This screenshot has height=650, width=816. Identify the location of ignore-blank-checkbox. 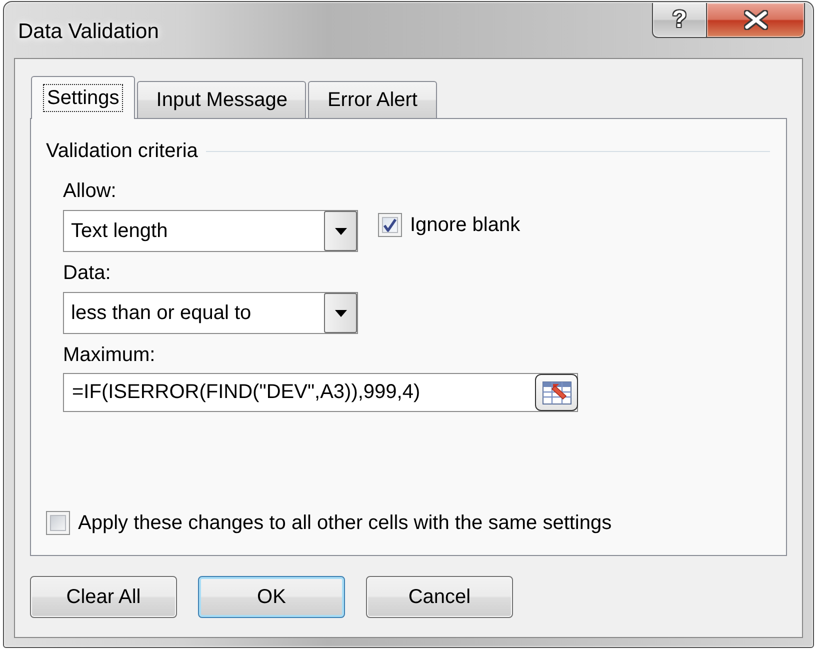
(390, 225).